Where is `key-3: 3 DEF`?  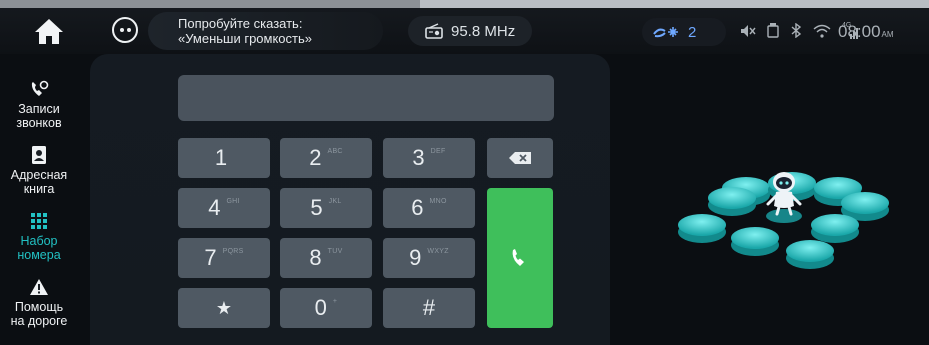 key-3: 3 DEF is located at coordinates (429, 158).